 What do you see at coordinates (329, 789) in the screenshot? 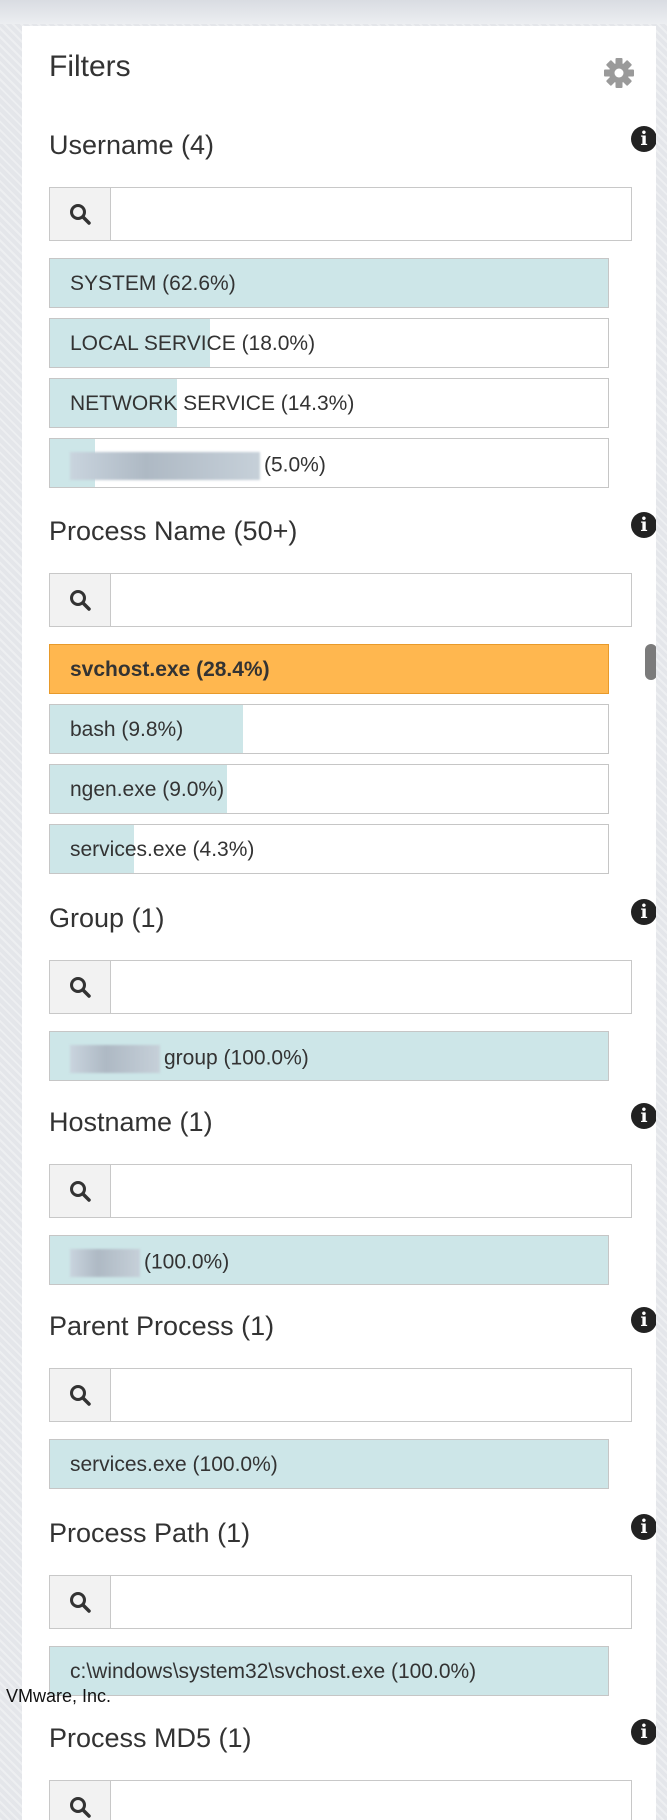
I see `filter-value-item: ngen.exe (9.0%)` at bounding box center [329, 789].